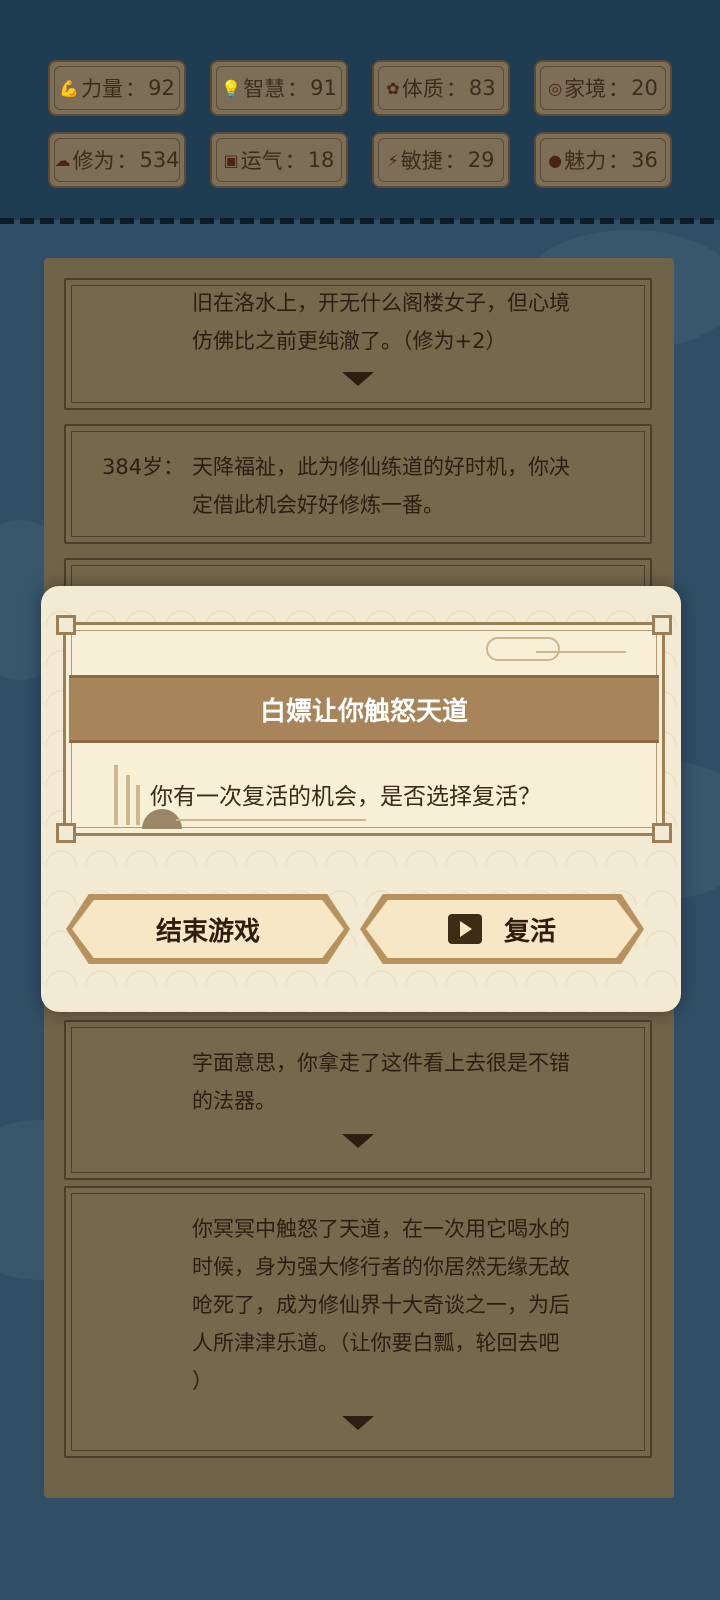 This screenshot has width=720, height=1600. Describe the element at coordinates (393, 88) in the screenshot. I see `flower-icon: ✿` at that location.